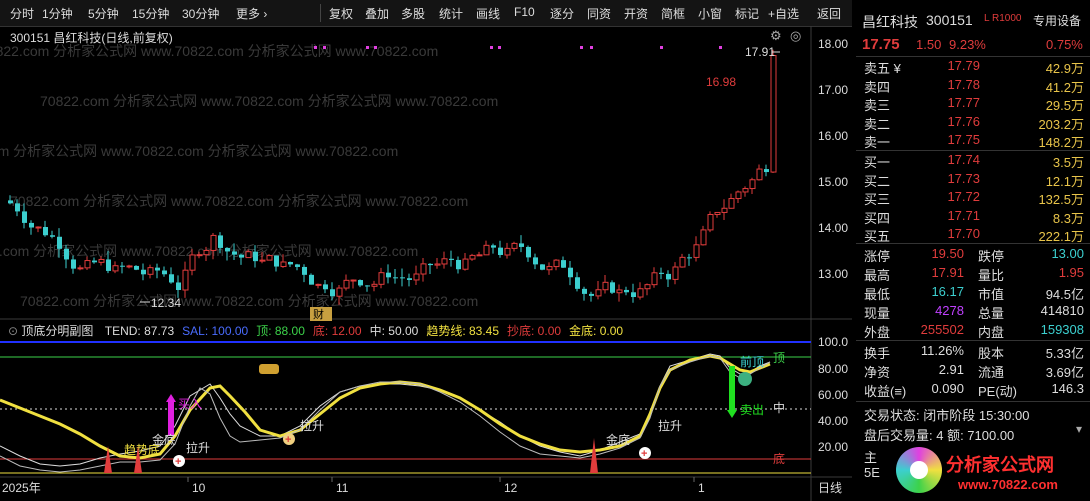  What do you see at coordinates (103, 13) in the screenshot?
I see `period-5min: 5分钟` at bounding box center [103, 13].